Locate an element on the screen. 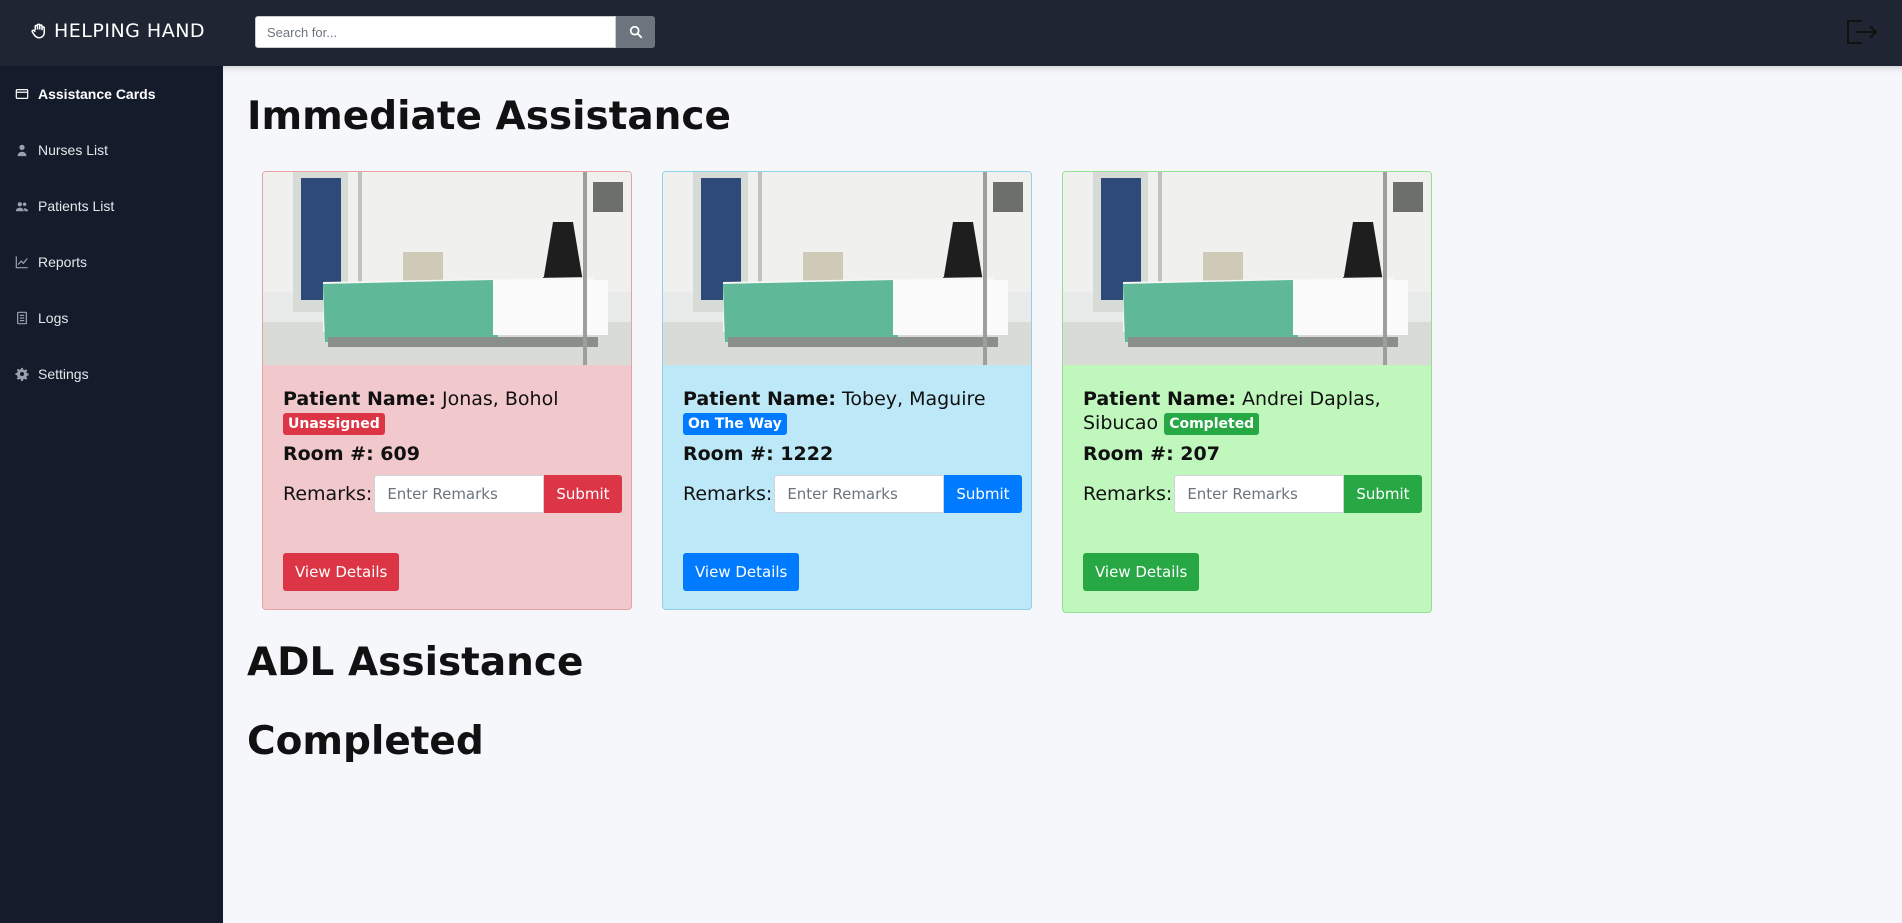 The height and width of the screenshot is (923, 1902). logout-icon is located at coordinates (1861, 32).